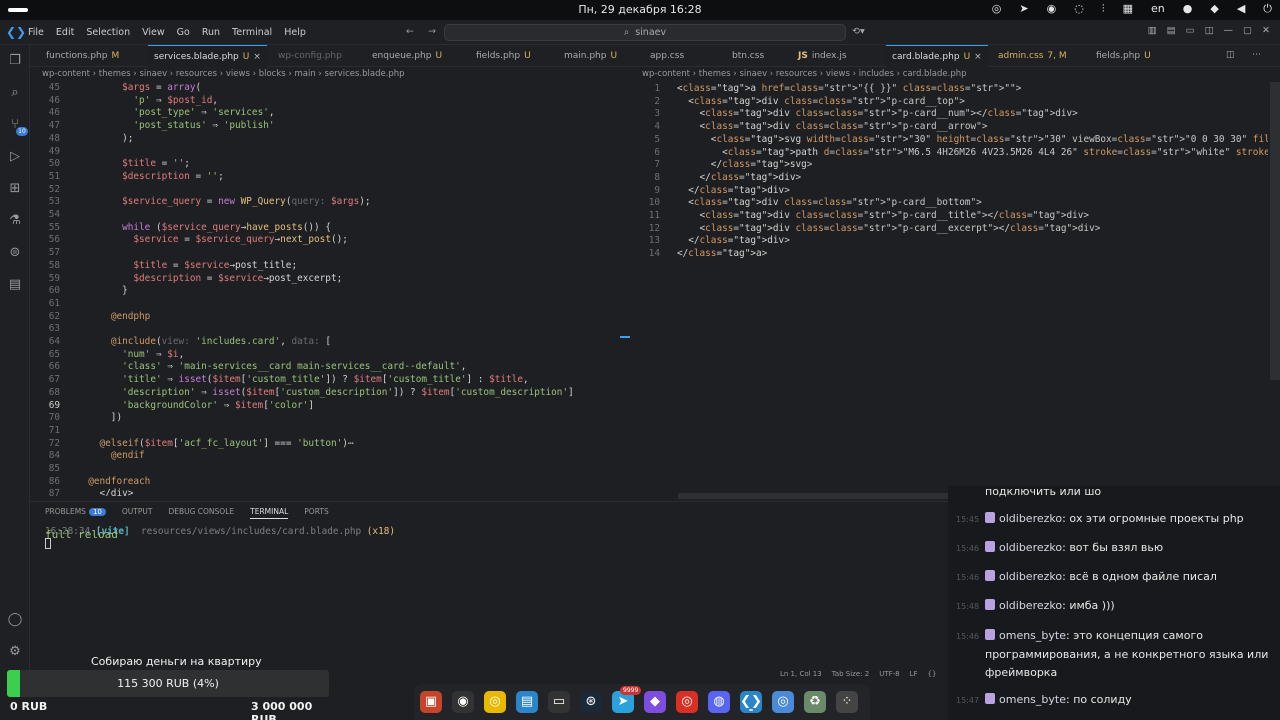 This screenshot has width=1280, height=720. Describe the element at coordinates (127, 177) in the screenshot. I see `code-line: 51 $description = '';` at that location.